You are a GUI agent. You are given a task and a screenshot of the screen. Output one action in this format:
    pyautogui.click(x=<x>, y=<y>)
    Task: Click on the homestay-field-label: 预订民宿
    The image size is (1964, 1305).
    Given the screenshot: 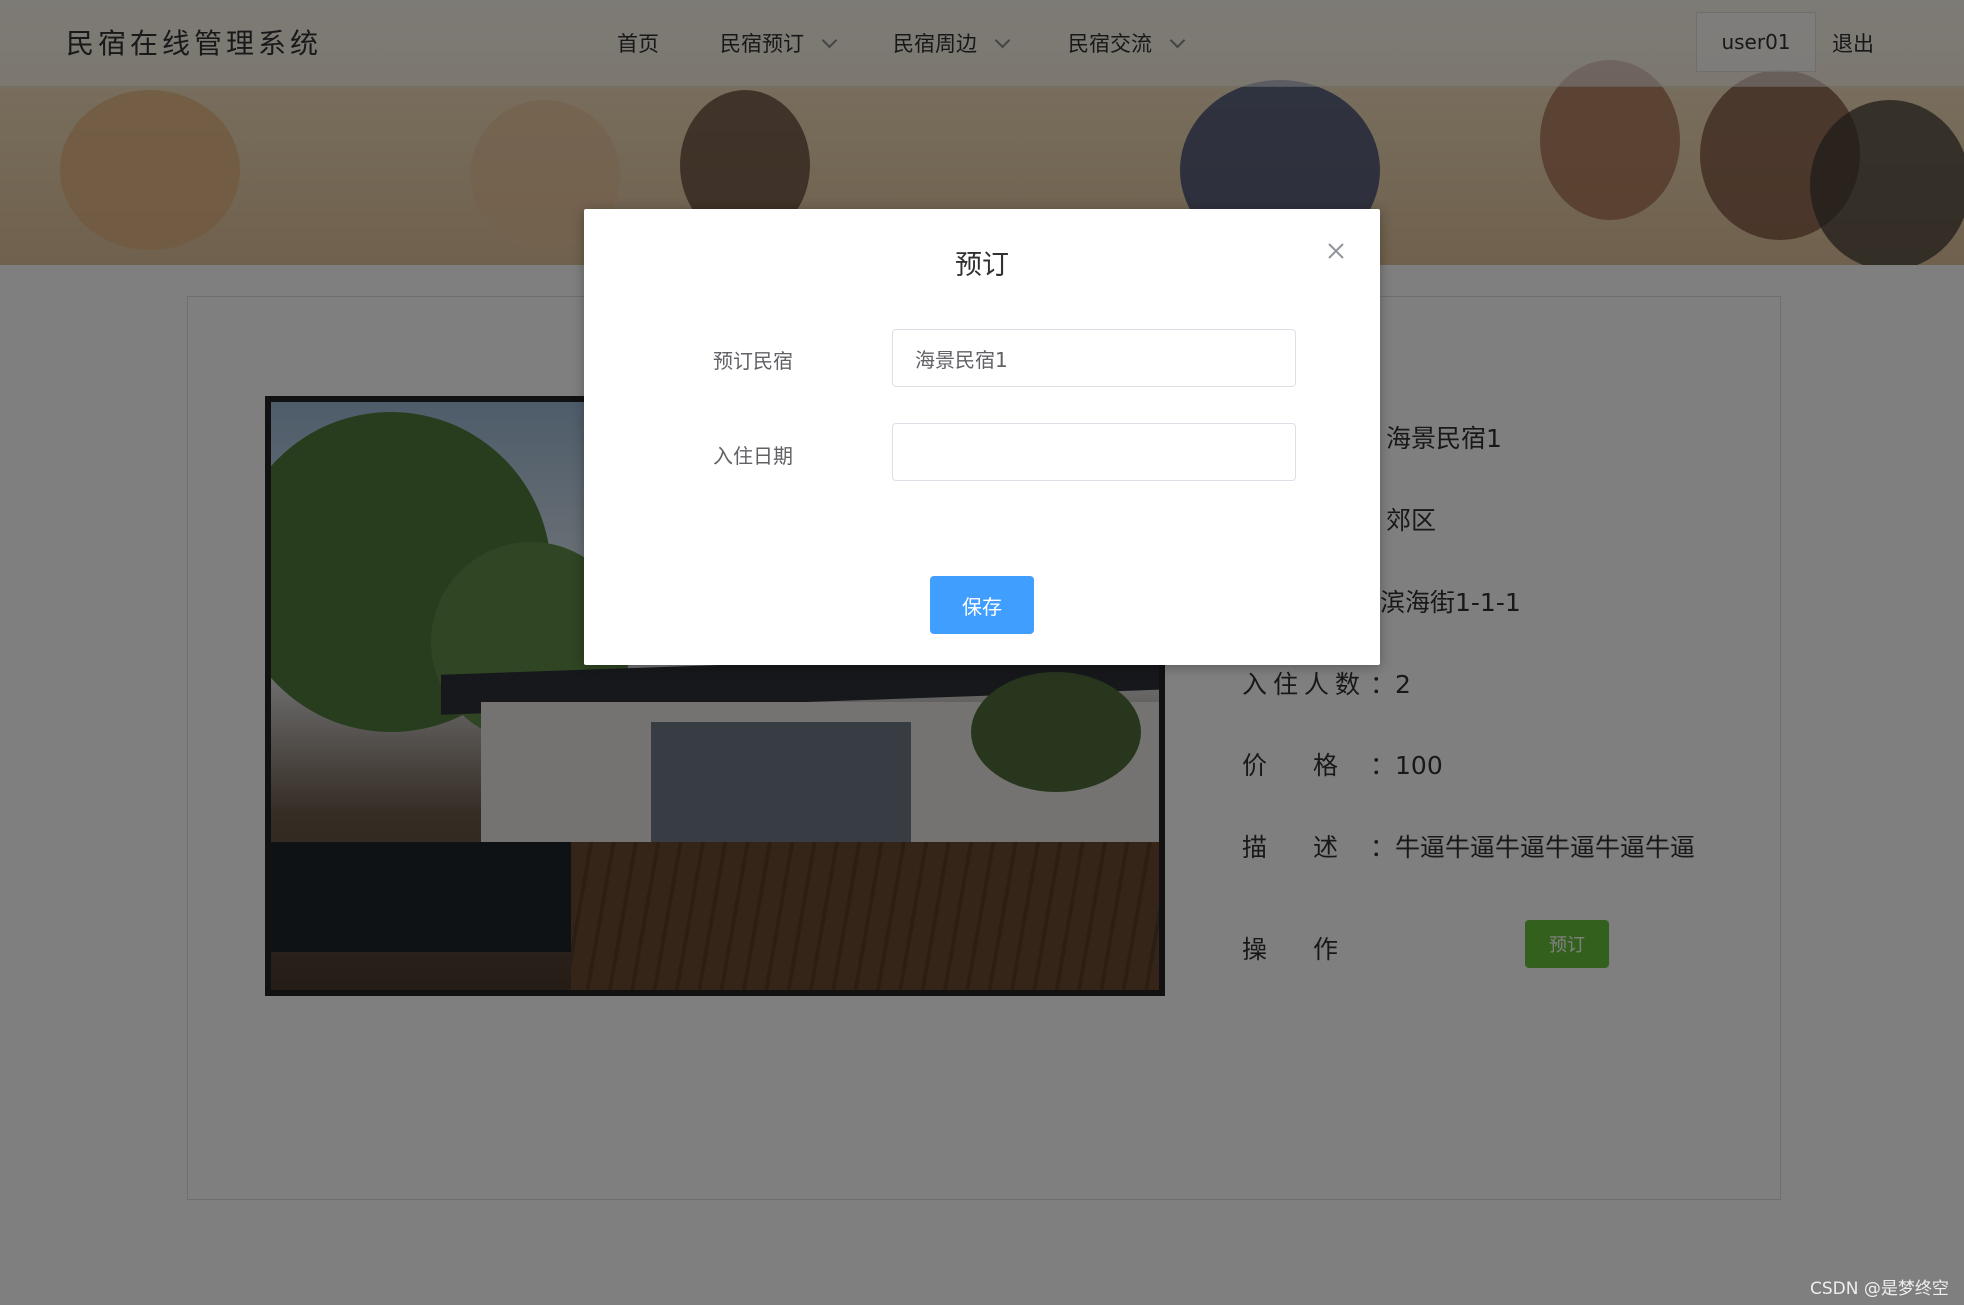 What is the action you would take?
    pyautogui.click(x=753, y=361)
    